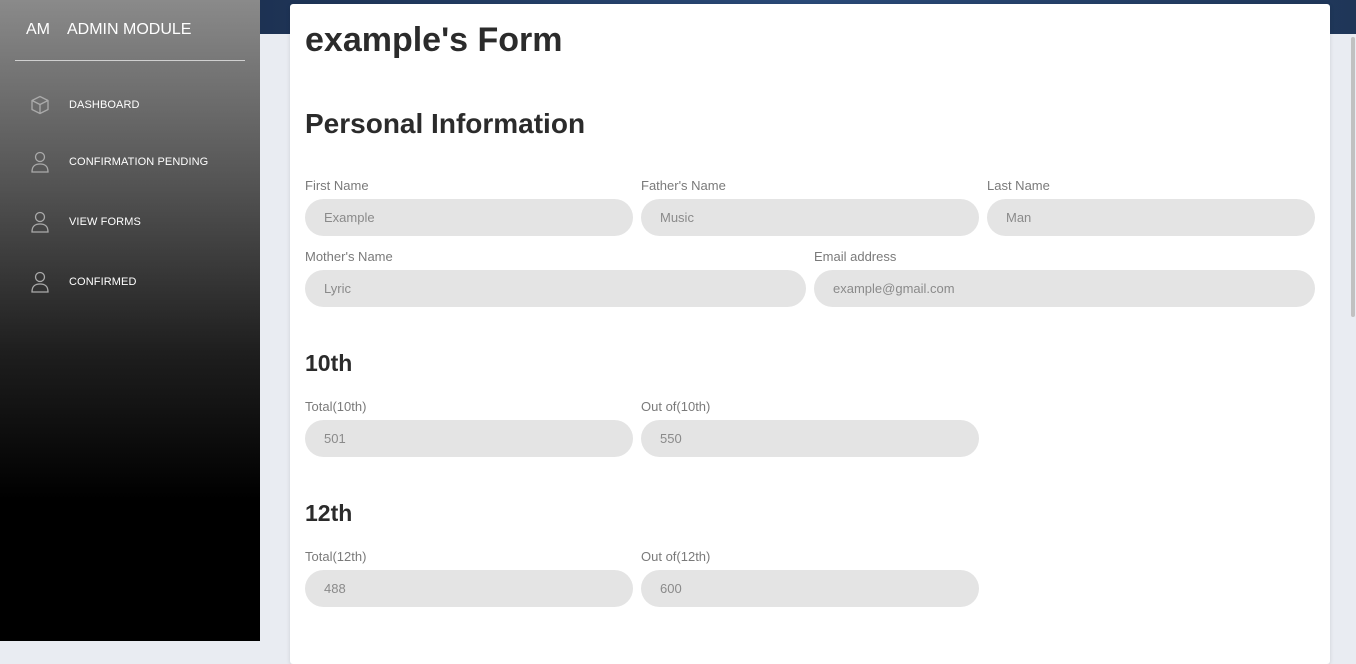 The height and width of the screenshot is (664, 1356). I want to click on page-title: example's Form, so click(434, 40).